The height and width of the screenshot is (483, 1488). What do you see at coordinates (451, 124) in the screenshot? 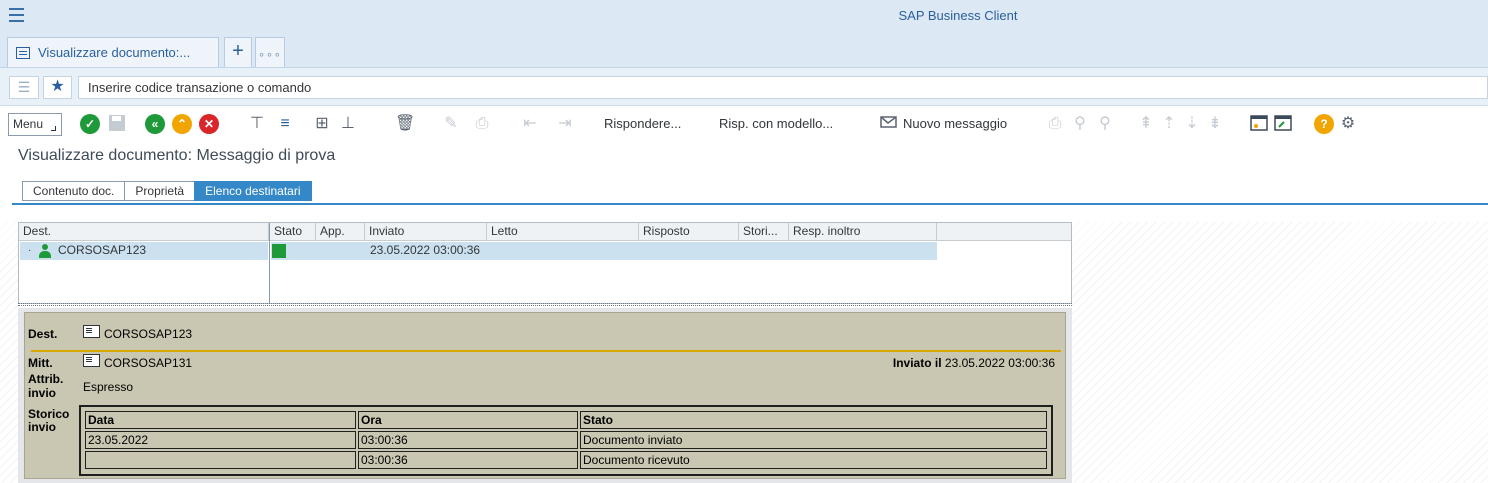
I see `edit-icon: ✎` at bounding box center [451, 124].